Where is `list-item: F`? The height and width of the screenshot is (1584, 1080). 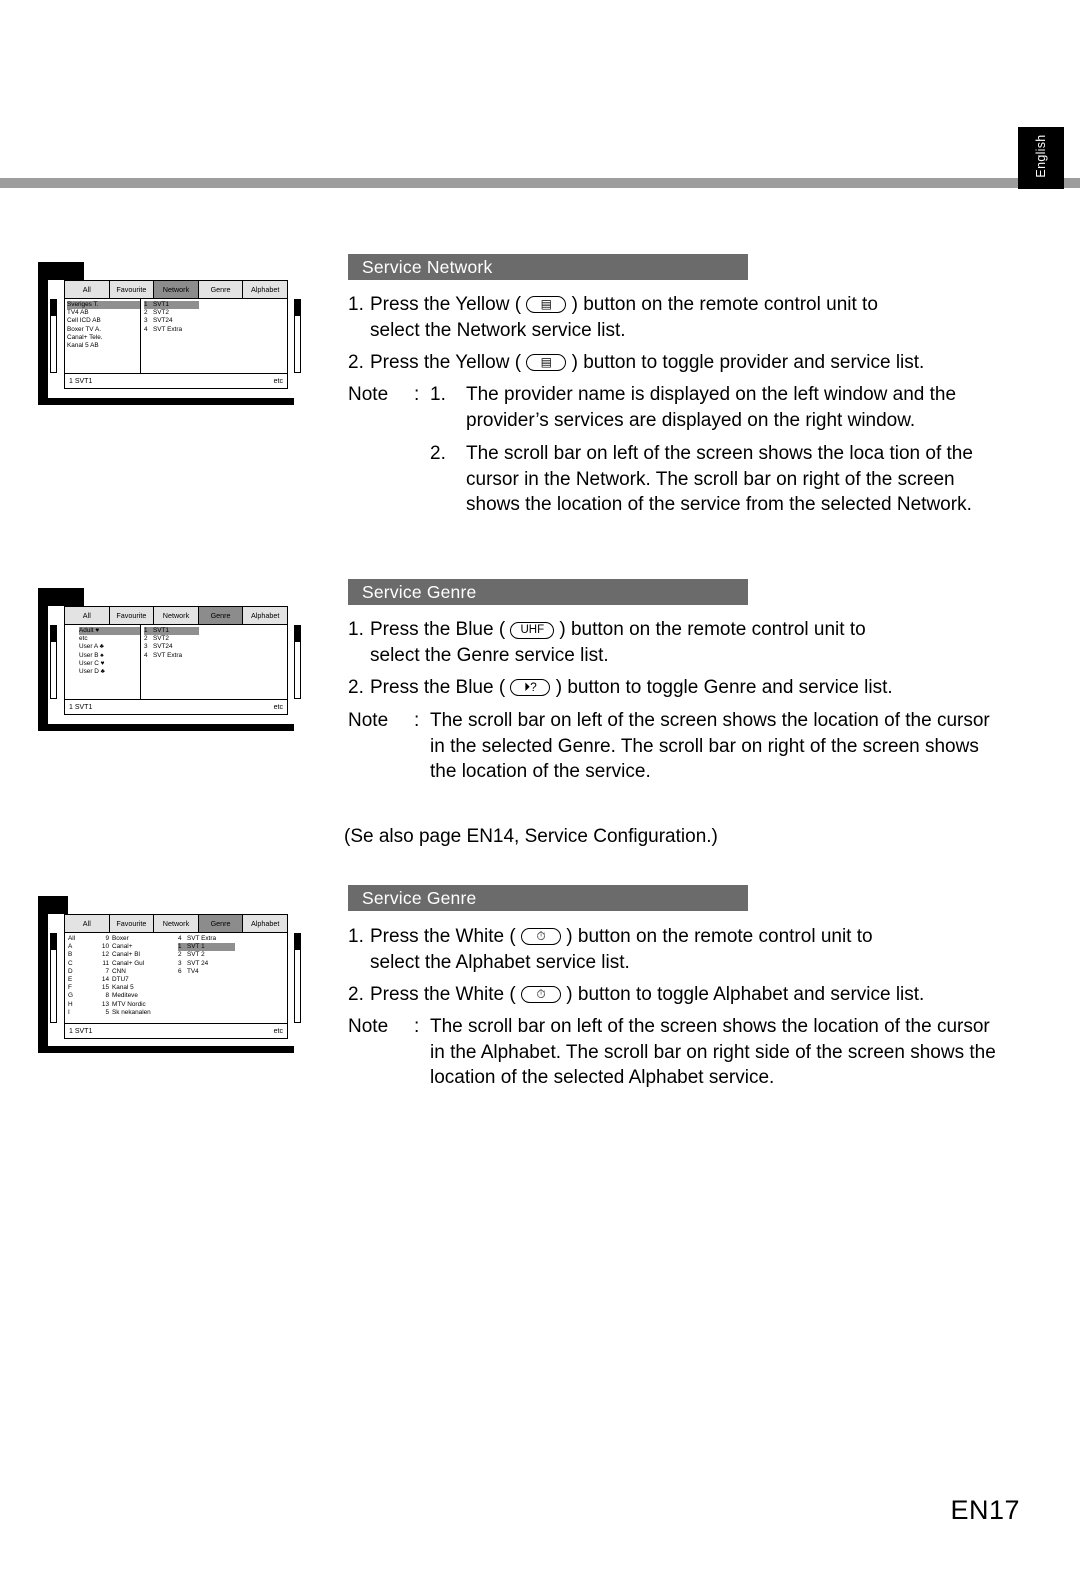 list-item: F is located at coordinates (81, 988).